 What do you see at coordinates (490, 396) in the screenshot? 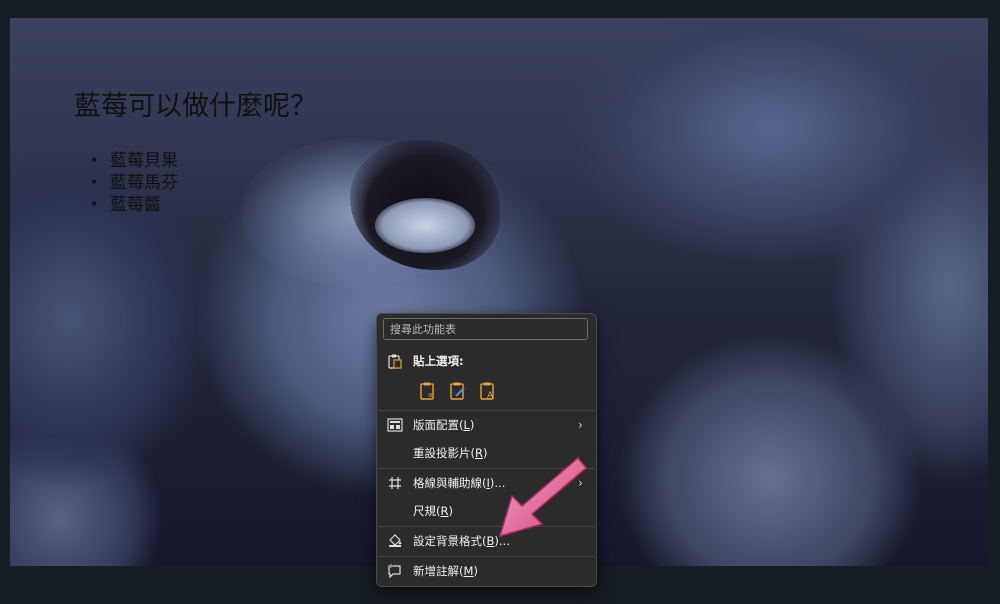
I see `svg-text: A` at bounding box center [490, 396].